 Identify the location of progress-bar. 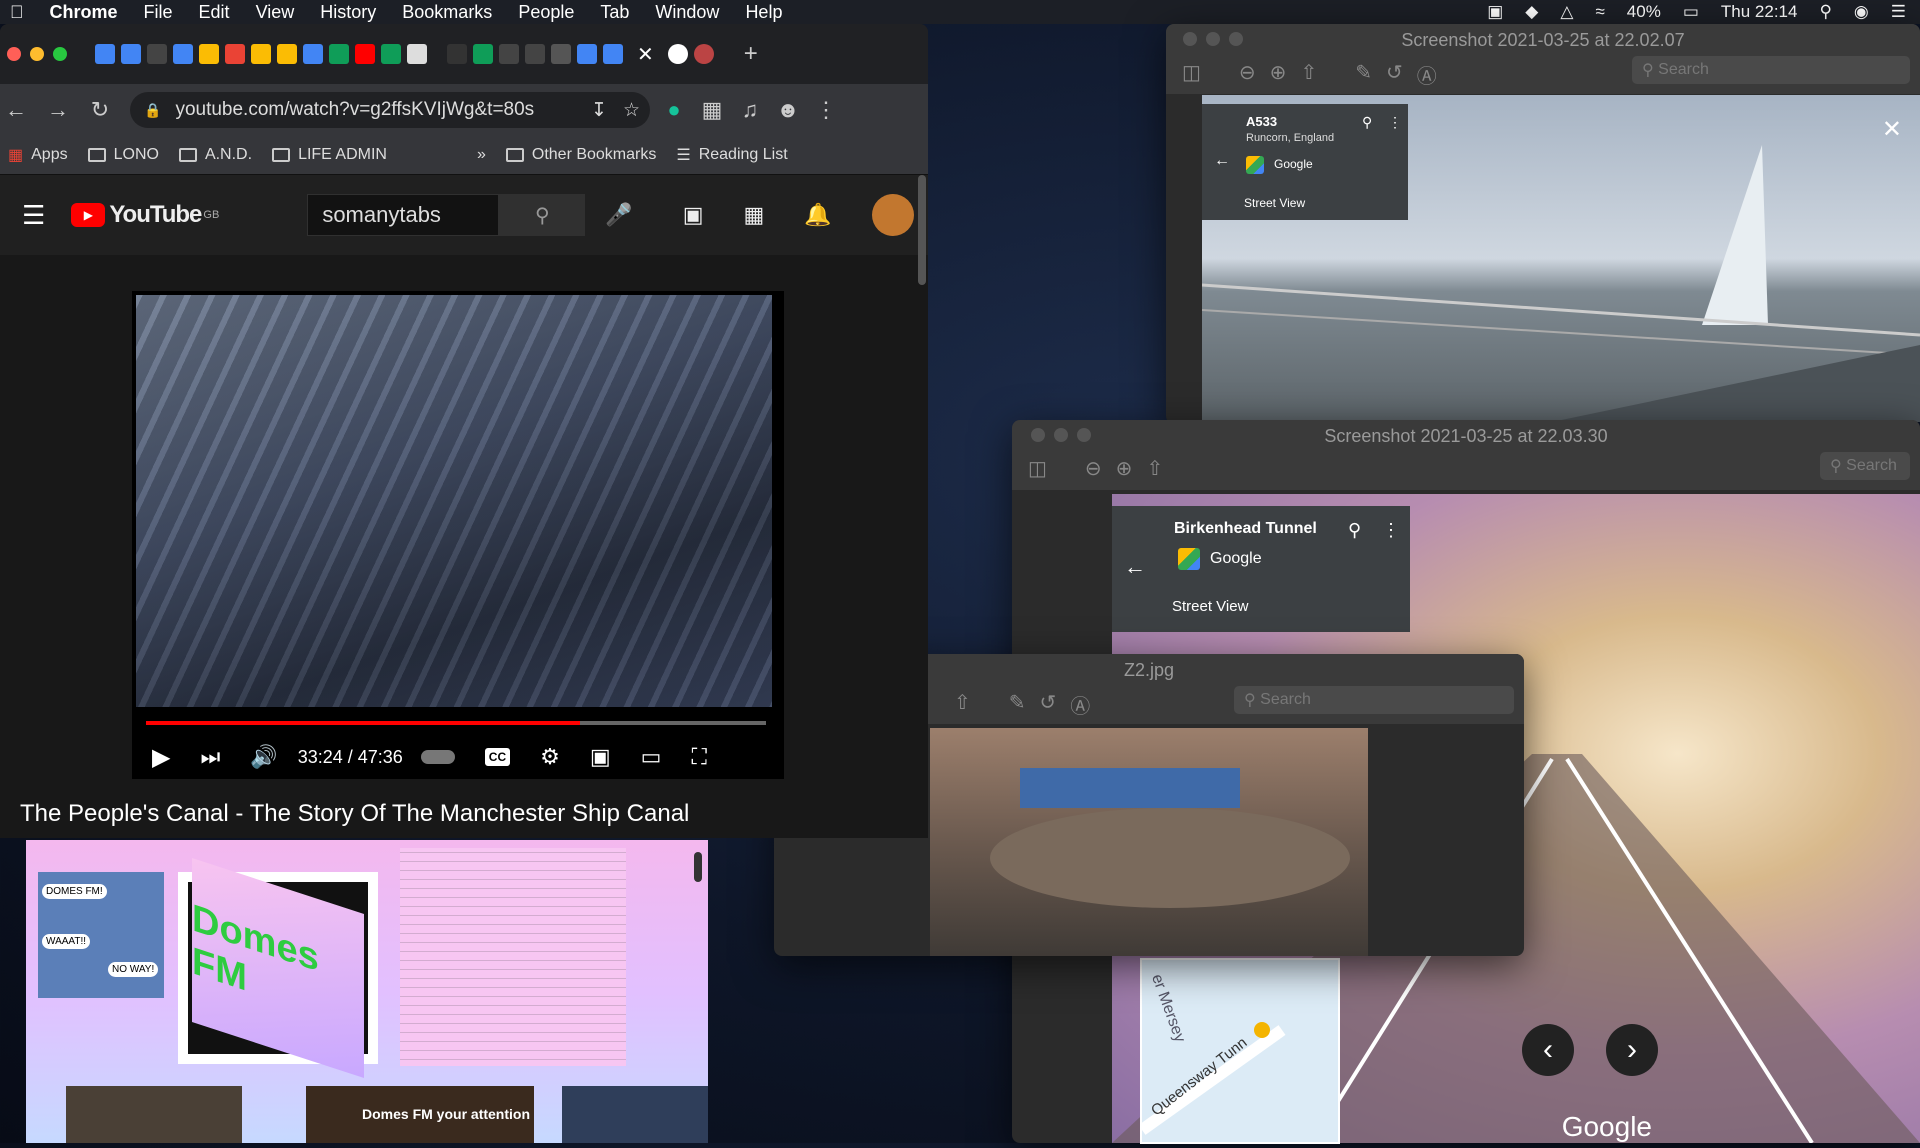
(456, 723).